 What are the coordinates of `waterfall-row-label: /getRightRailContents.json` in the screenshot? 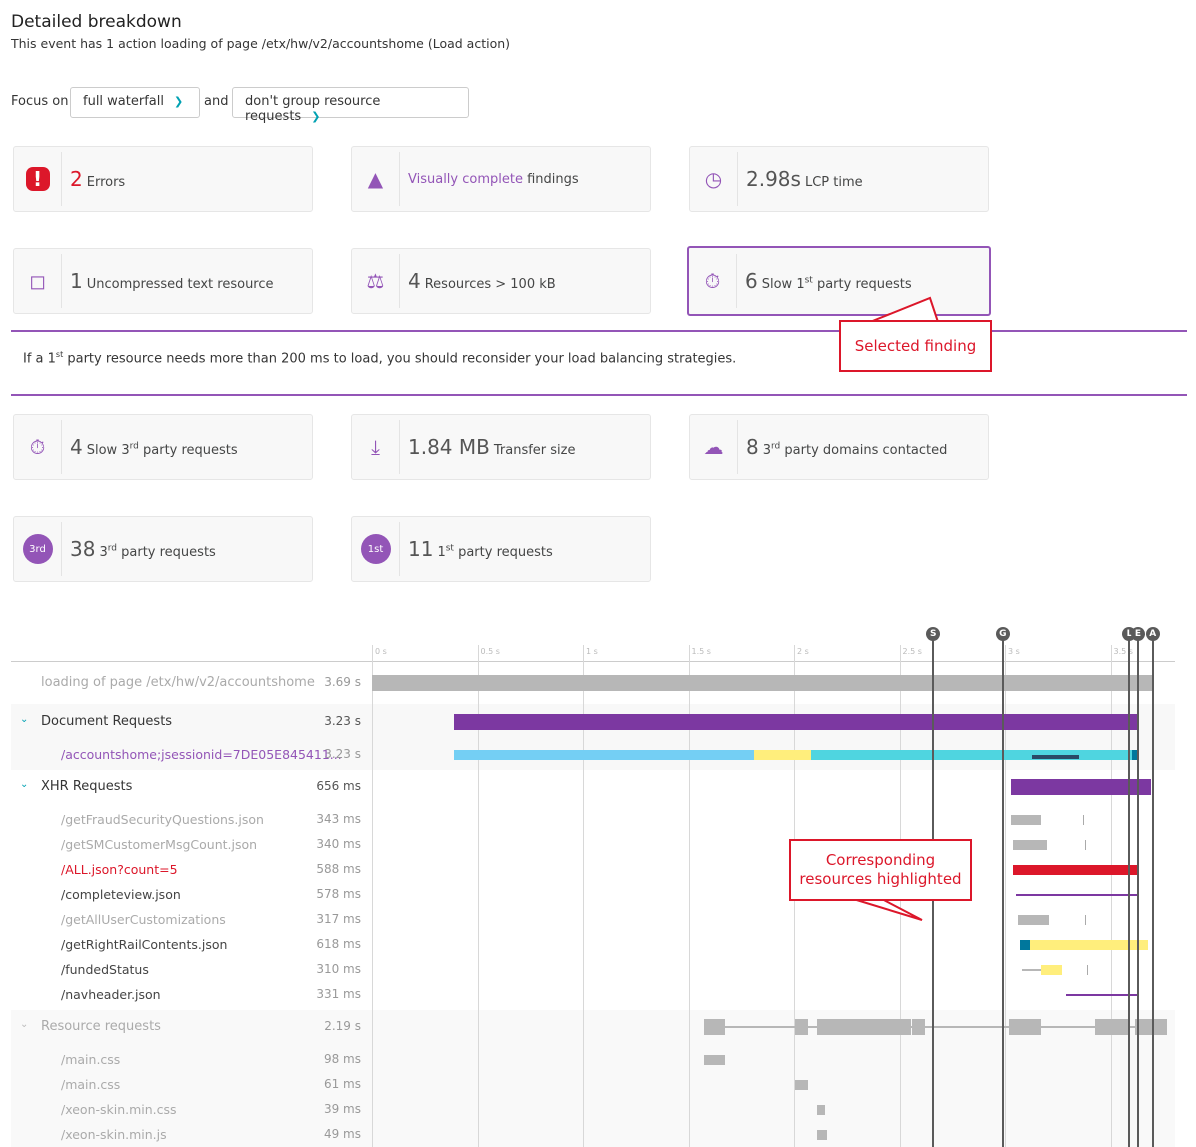 It's located at (144, 944).